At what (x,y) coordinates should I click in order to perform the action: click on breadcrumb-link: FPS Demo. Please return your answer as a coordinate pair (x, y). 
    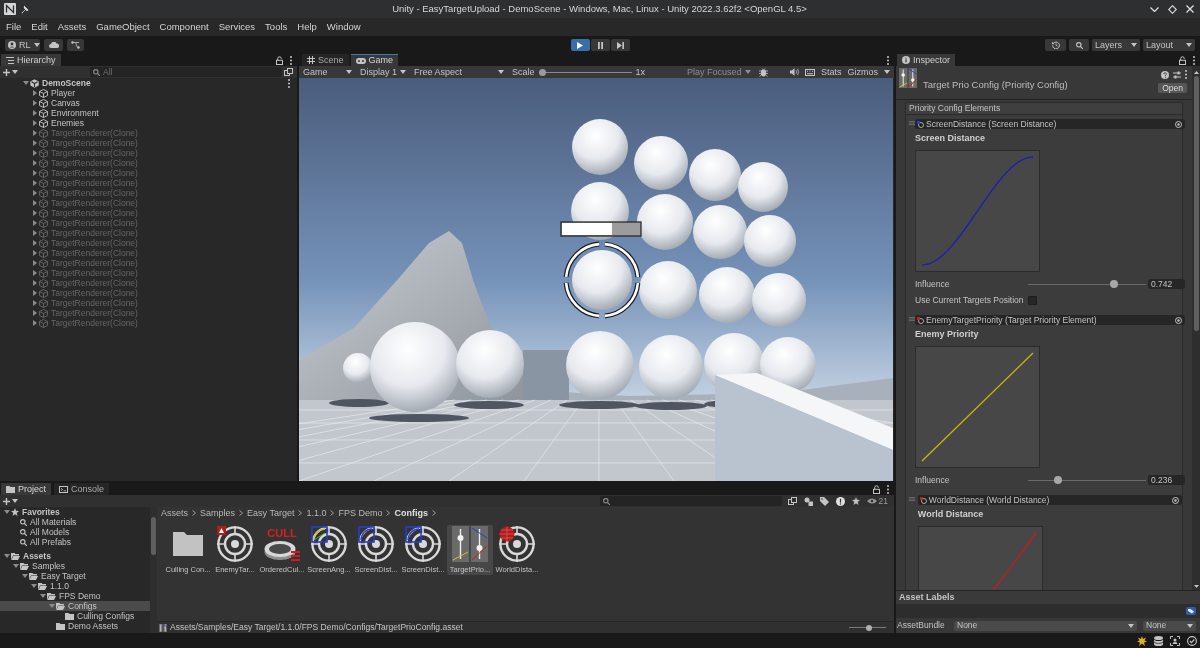
    Looking at the image, I should click on (360, 513).